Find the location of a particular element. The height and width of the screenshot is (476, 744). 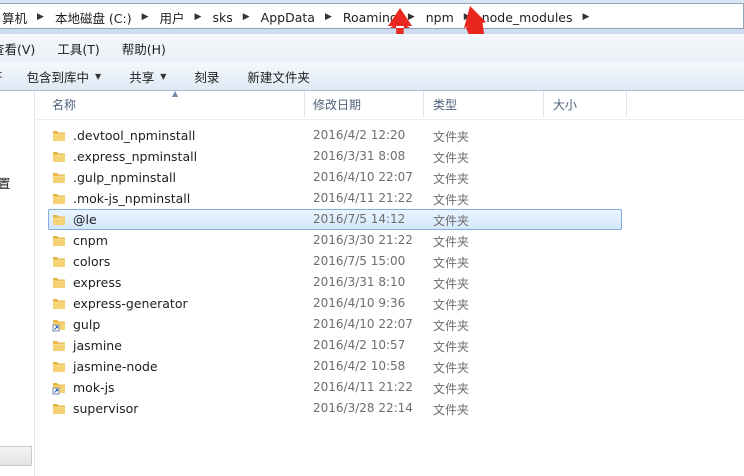

file-row: supervisor 2016/3/28 22:14 文件夹 is located at coordinates (396, 408).